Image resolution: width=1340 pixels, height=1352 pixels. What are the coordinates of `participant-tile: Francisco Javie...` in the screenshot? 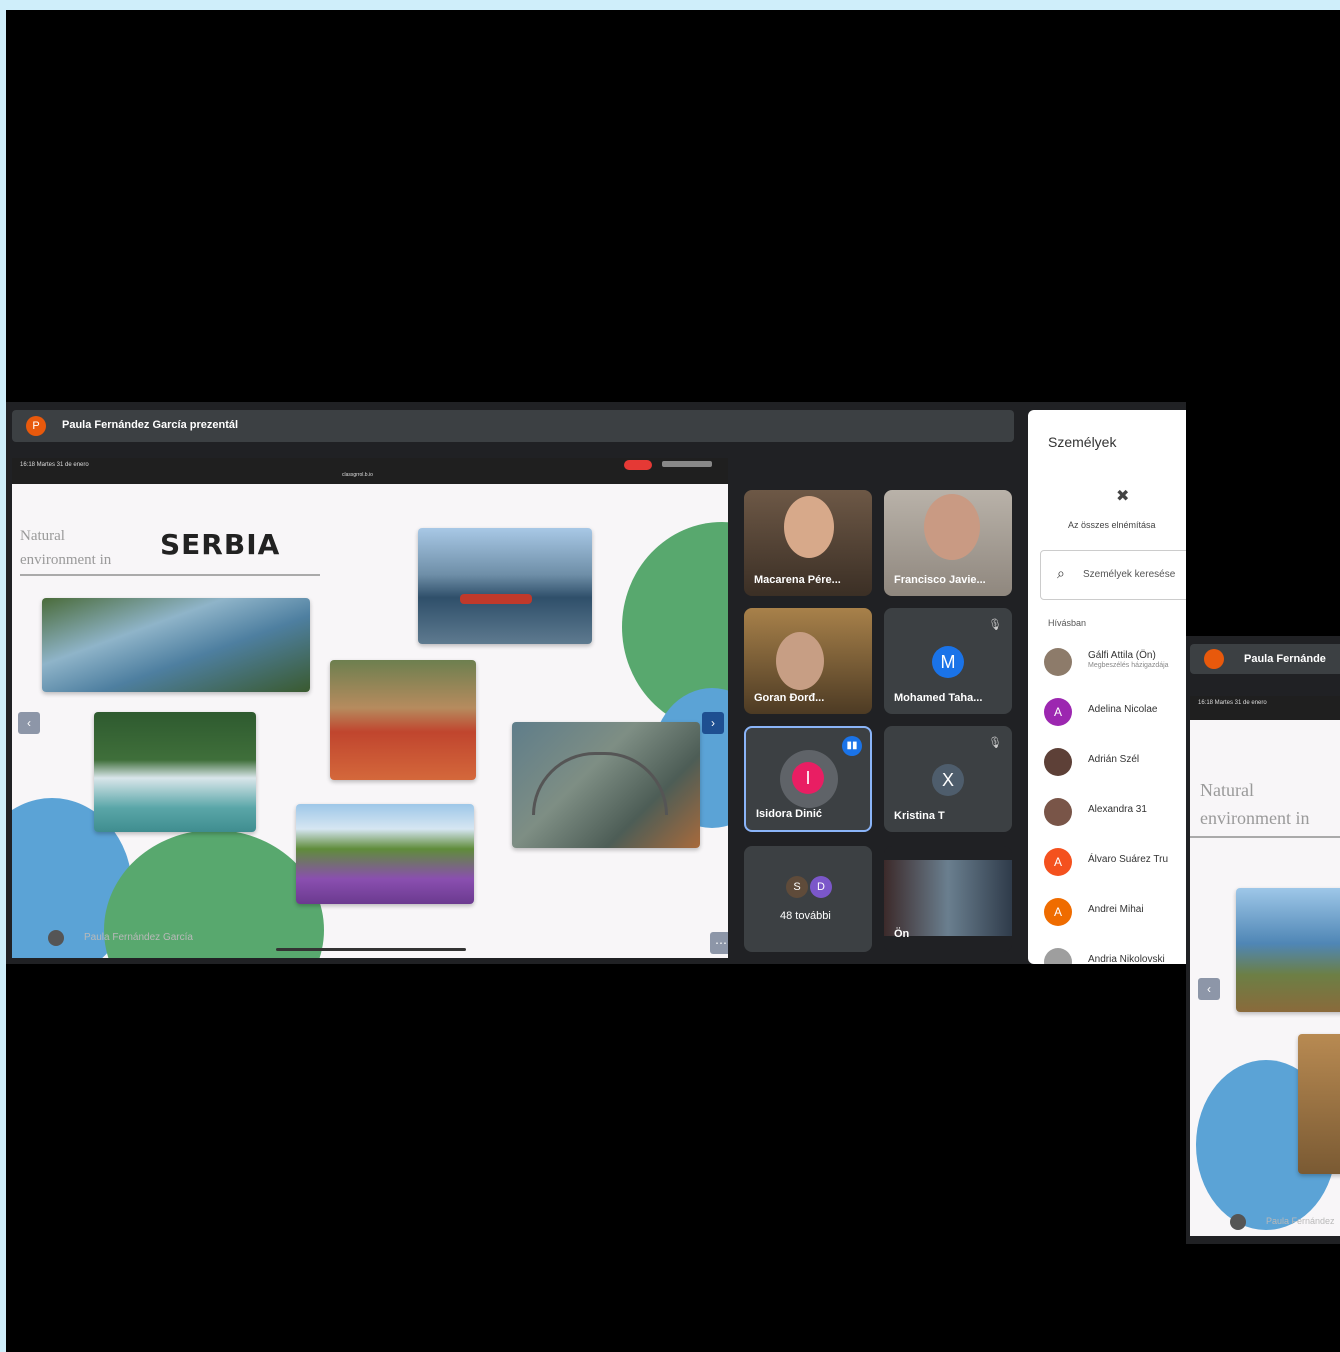 It's located at (948, 543).